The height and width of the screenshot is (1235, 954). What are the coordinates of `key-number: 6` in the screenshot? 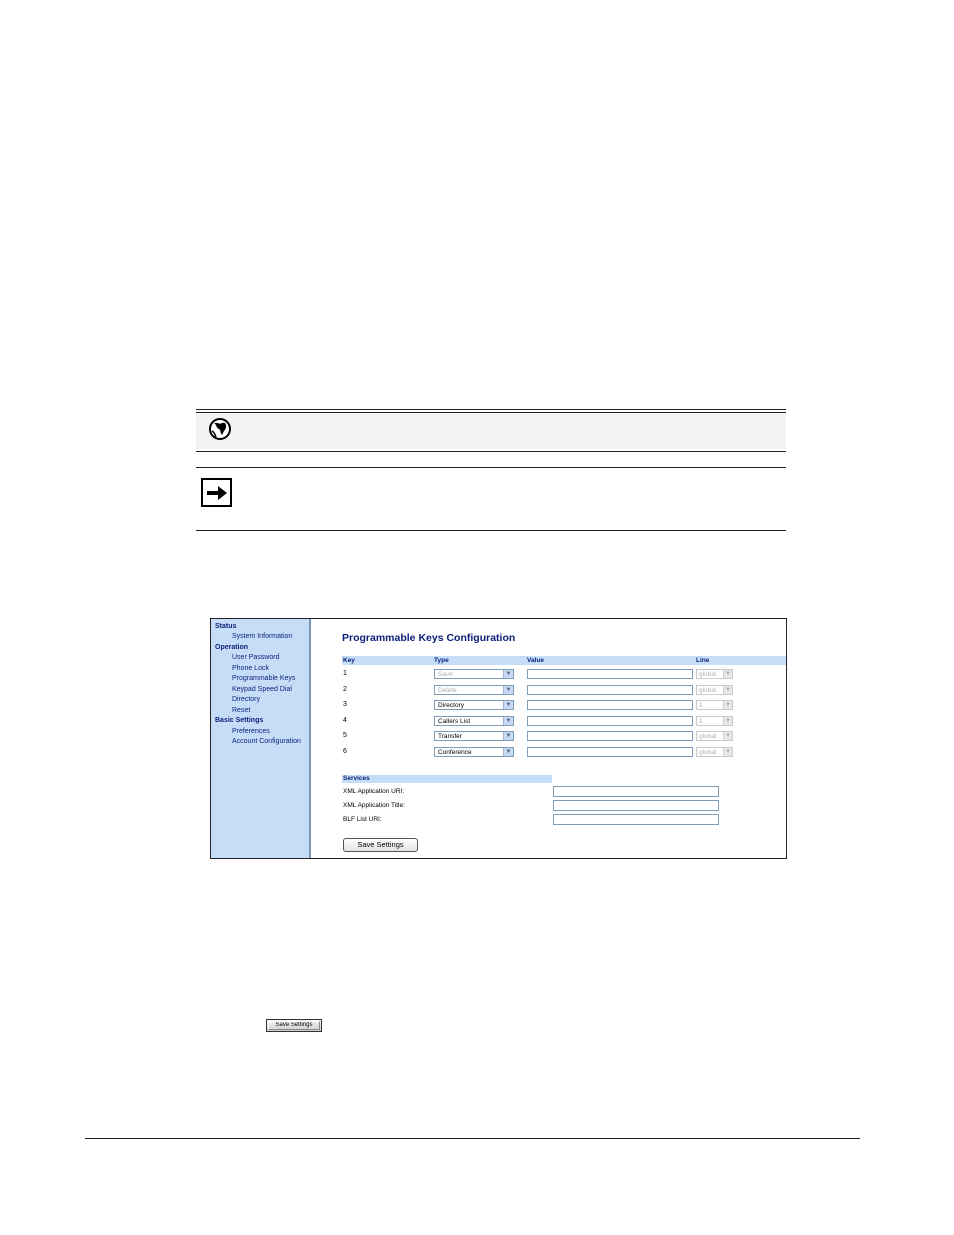 It's located at (345, 751).